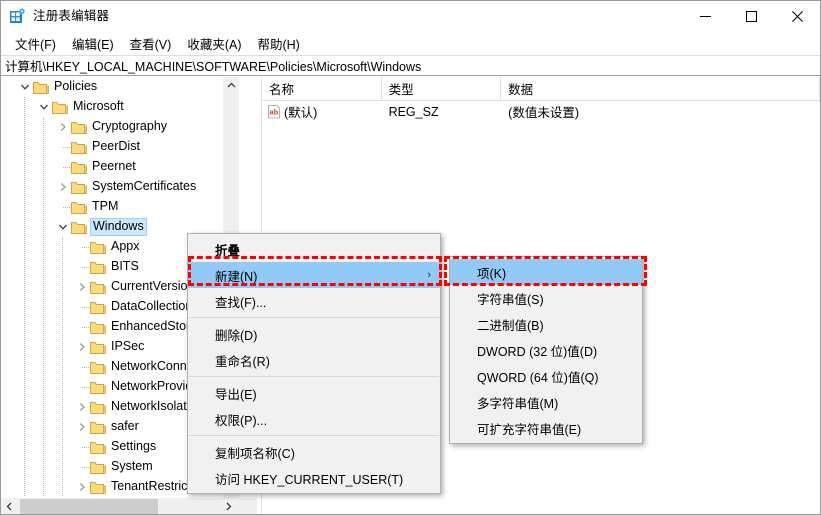 The width and height of the screenshot is (821, 515). Describe the element at coordinates (76, 86) in the screenshot. I see `tree-item-label: Policies` at that location.